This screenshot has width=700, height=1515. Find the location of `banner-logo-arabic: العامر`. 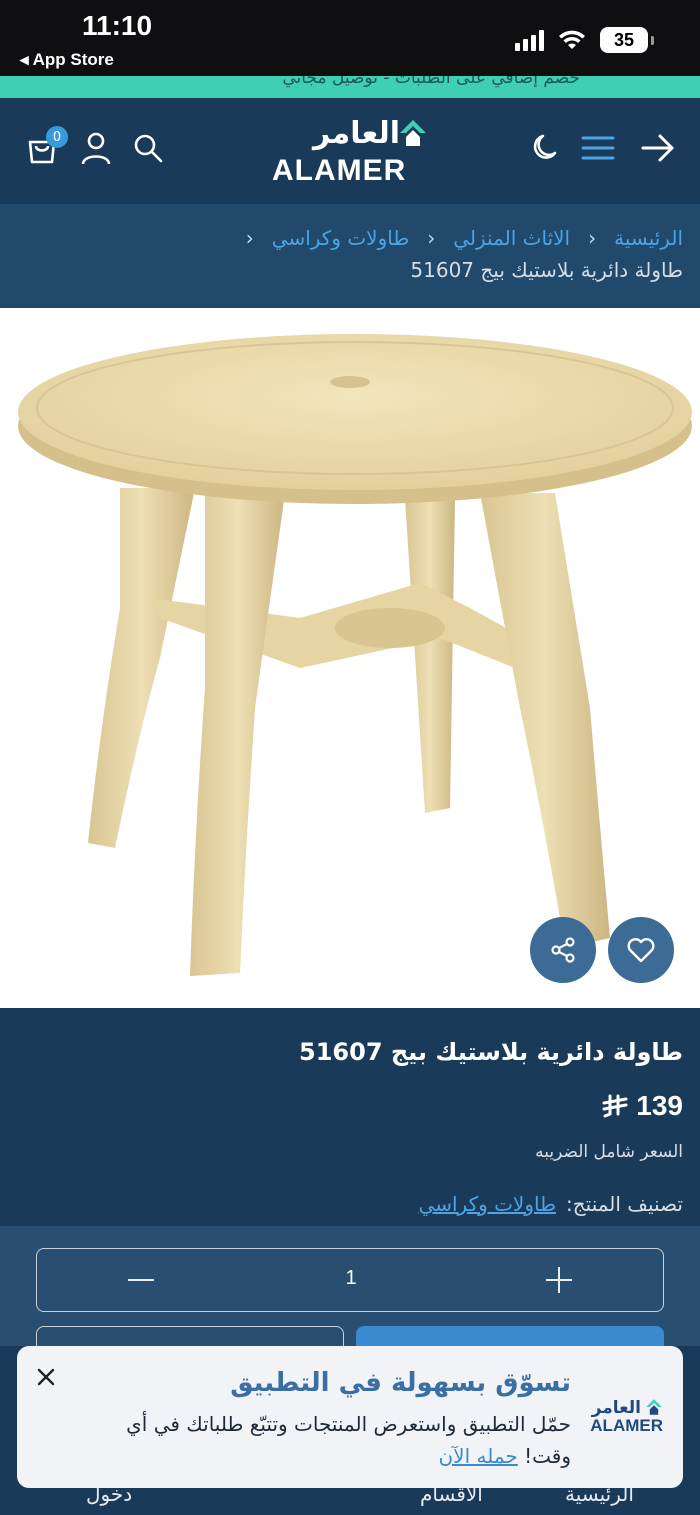

banner-logo-arabic: العامر is located at coordinates (616, 1408).